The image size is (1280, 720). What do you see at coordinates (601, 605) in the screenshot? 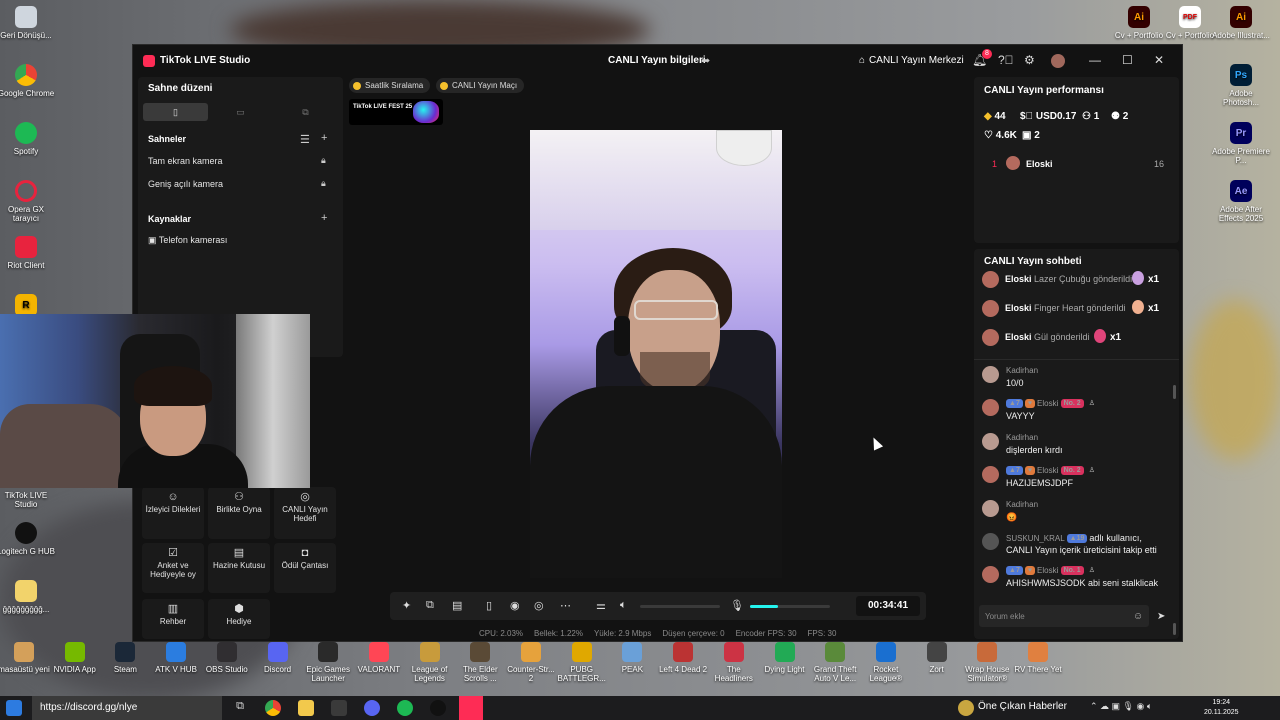
I see `settings-sliders-icon: ⚌` at bounding box center [601, 605].